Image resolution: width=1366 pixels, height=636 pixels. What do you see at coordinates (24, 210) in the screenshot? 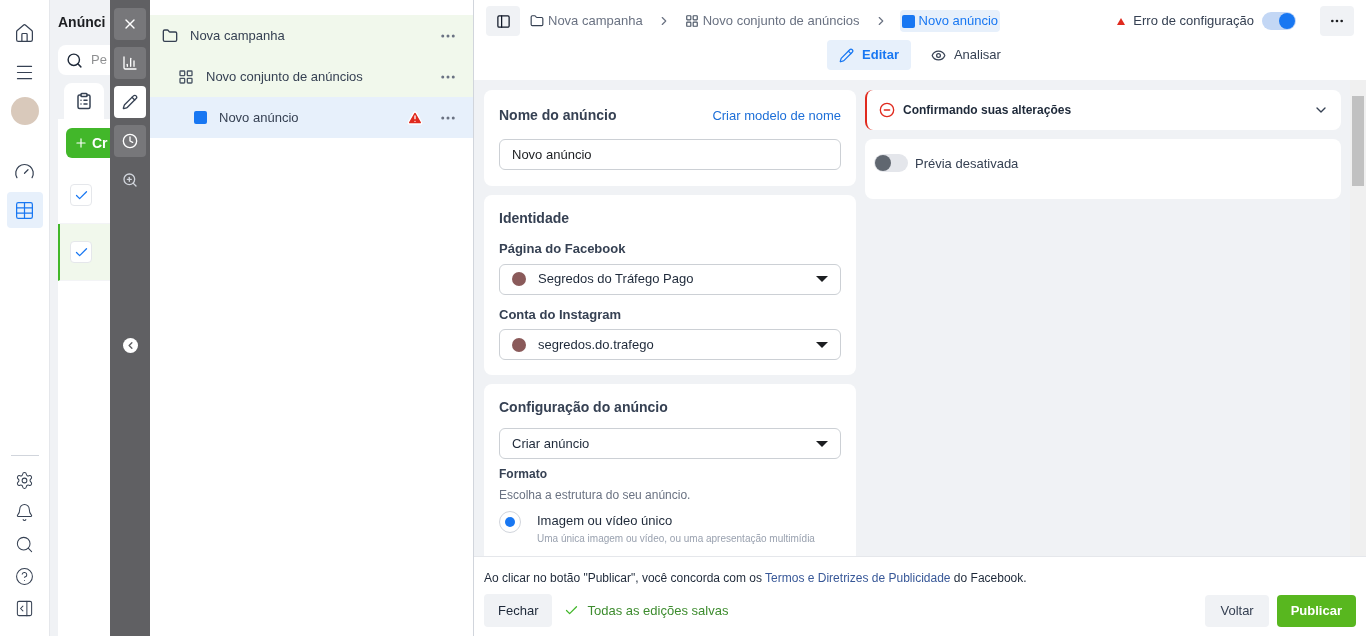
I see `table-icon` at bounding box center [24, 210].